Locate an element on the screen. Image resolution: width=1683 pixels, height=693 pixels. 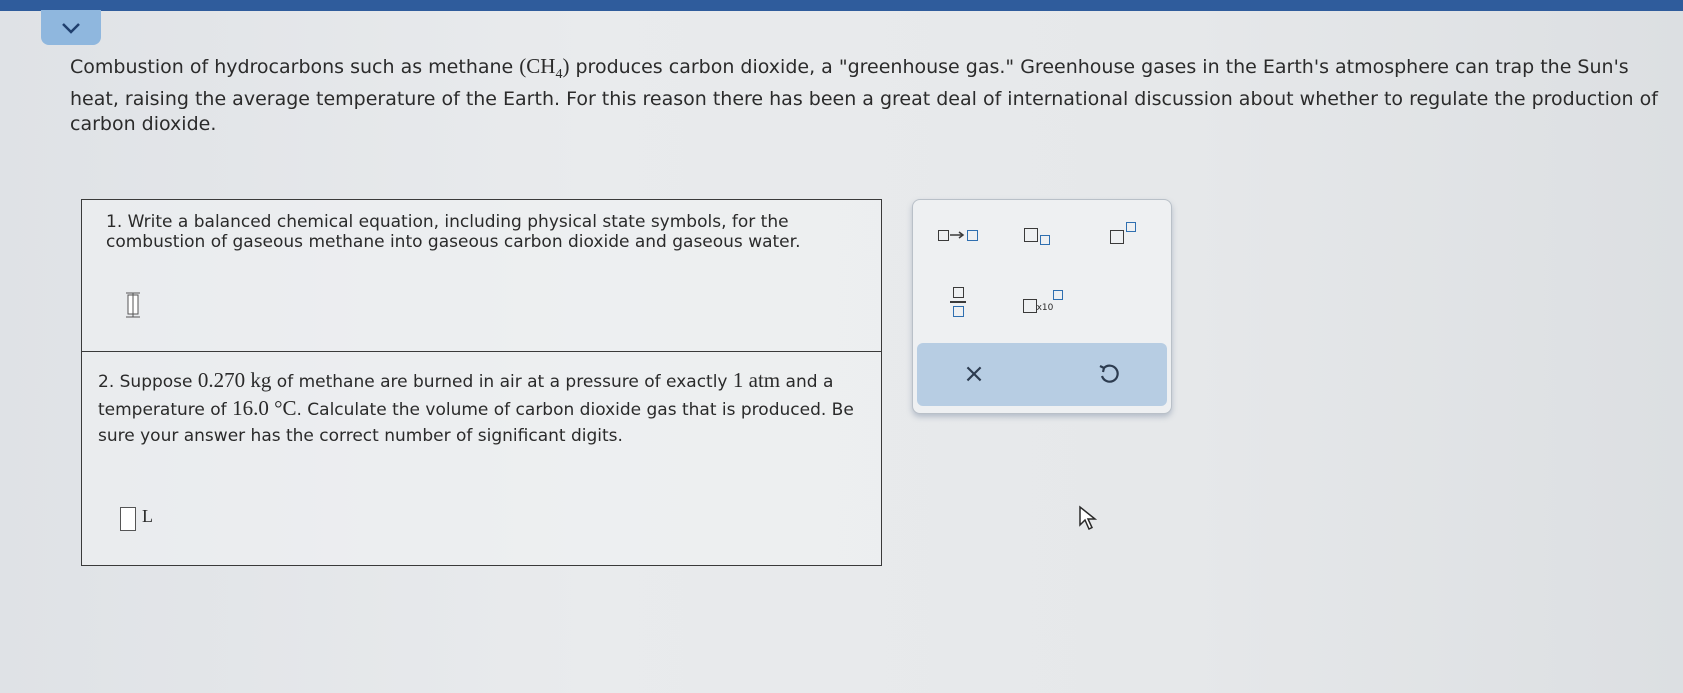
equation-input is located at coordinates (133, 305).